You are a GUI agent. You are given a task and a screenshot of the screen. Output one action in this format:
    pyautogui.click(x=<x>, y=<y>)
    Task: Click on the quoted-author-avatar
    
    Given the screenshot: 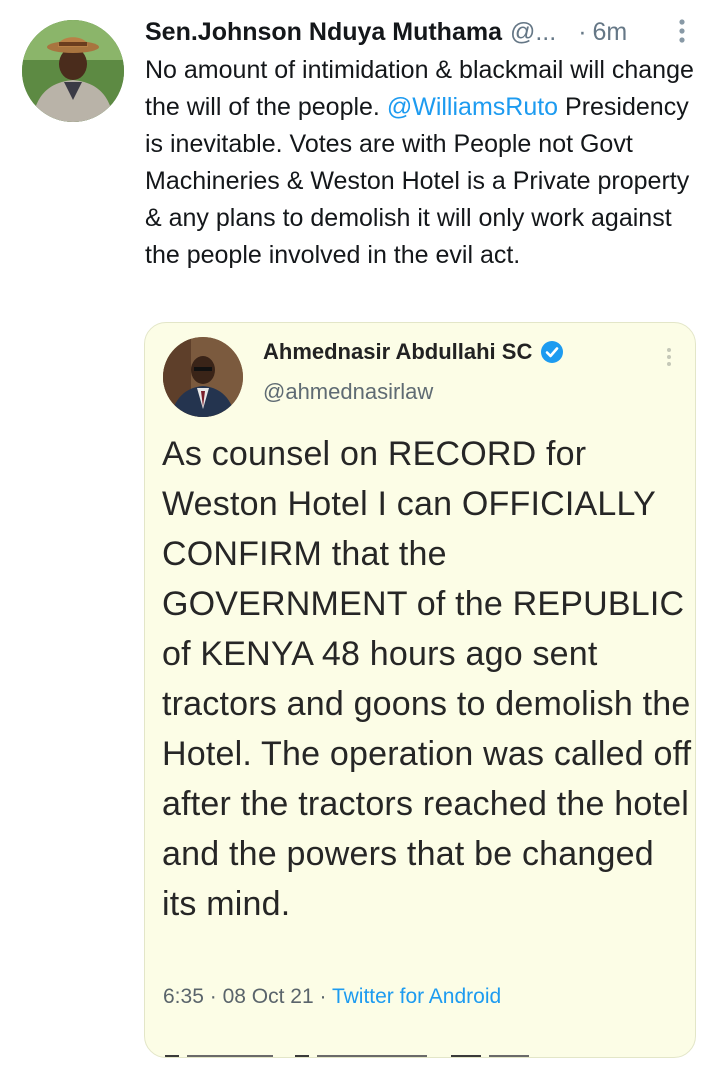 What is the action you would take?
    pyautogui.click(x=203, y=377)
    